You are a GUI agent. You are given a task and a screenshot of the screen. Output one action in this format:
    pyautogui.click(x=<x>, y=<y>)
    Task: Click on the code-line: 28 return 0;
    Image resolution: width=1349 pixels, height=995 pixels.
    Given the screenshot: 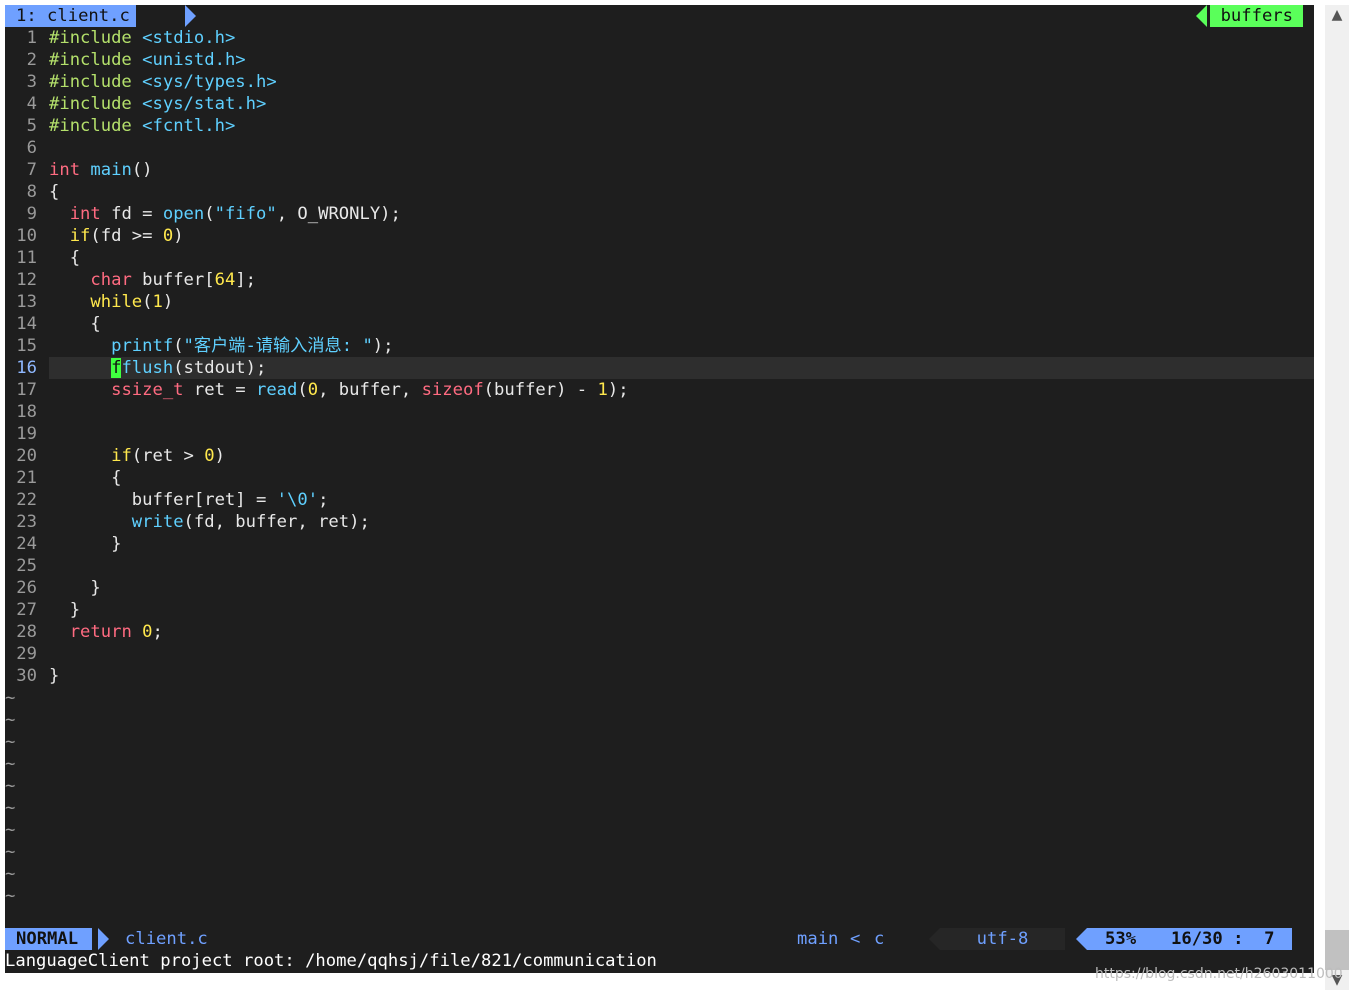 What is the action you would take?
    pyautogui.click(x=84, y=632)
    